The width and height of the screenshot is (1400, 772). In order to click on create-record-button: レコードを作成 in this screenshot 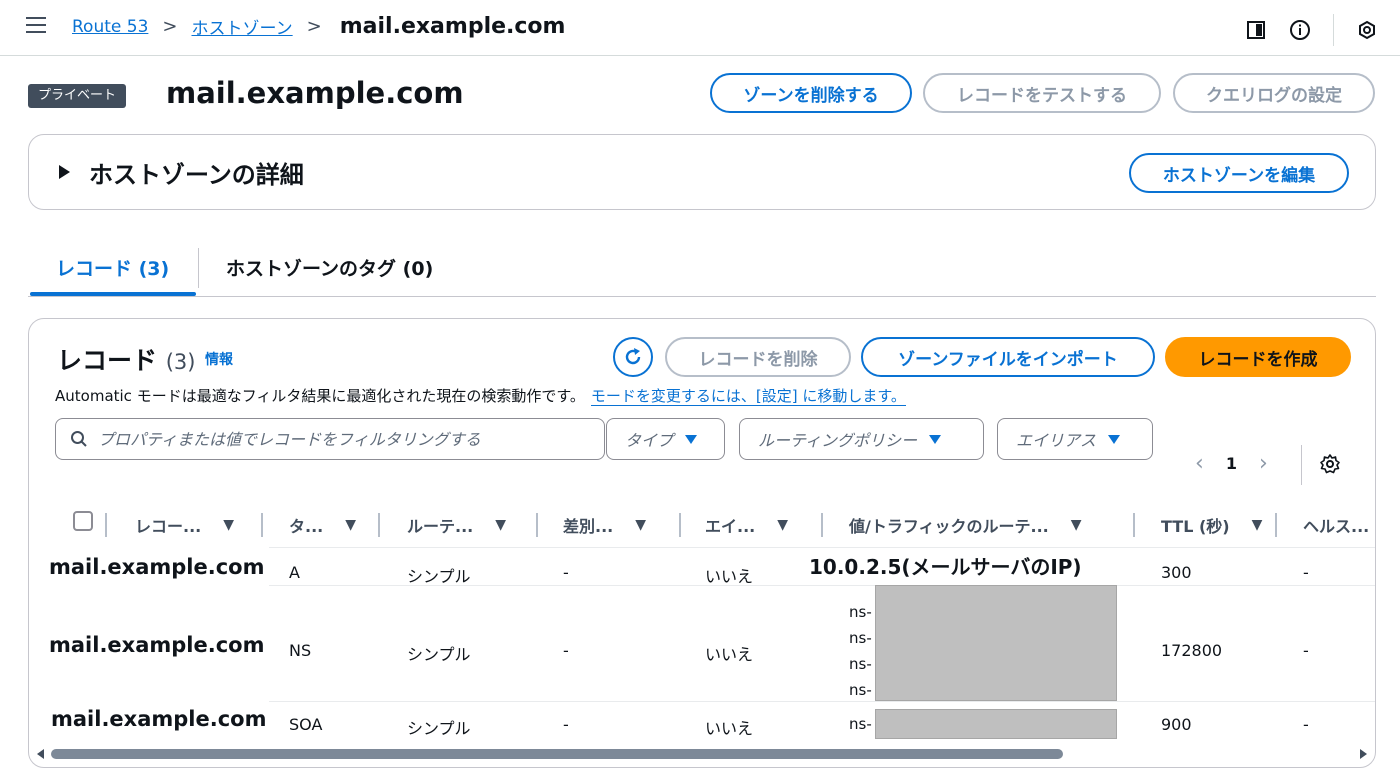, I will do `click(1258, 357)`.